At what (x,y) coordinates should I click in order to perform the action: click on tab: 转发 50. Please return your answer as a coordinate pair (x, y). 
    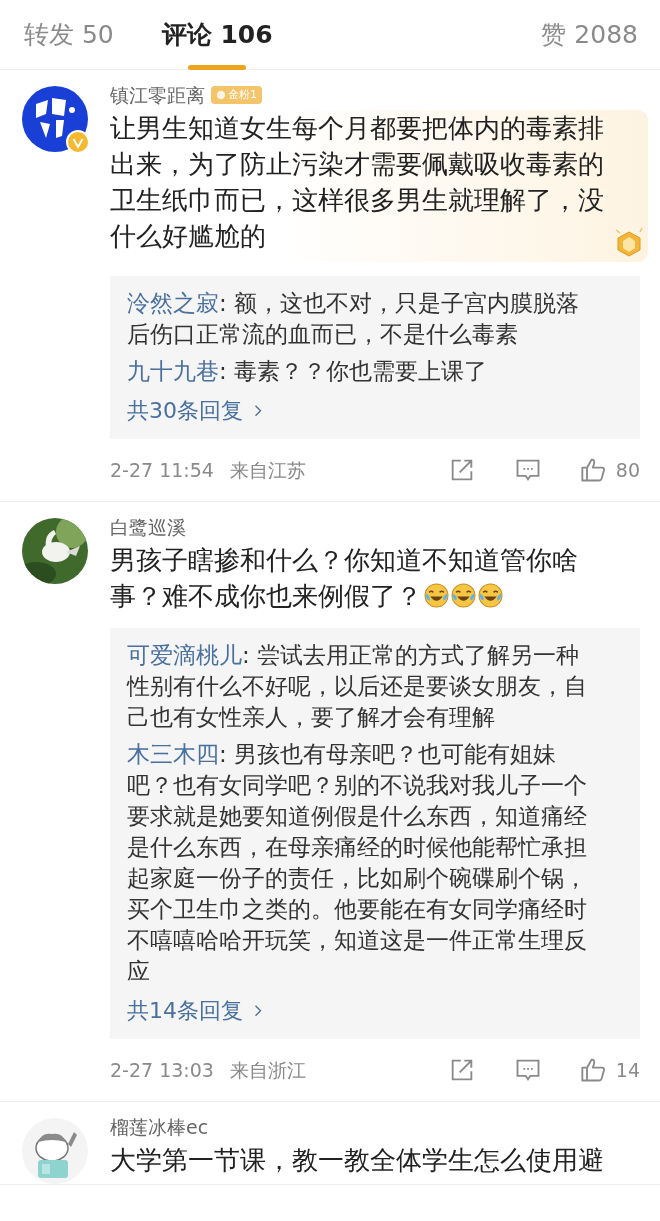
    Looking at the image, I should click on (69, 35).